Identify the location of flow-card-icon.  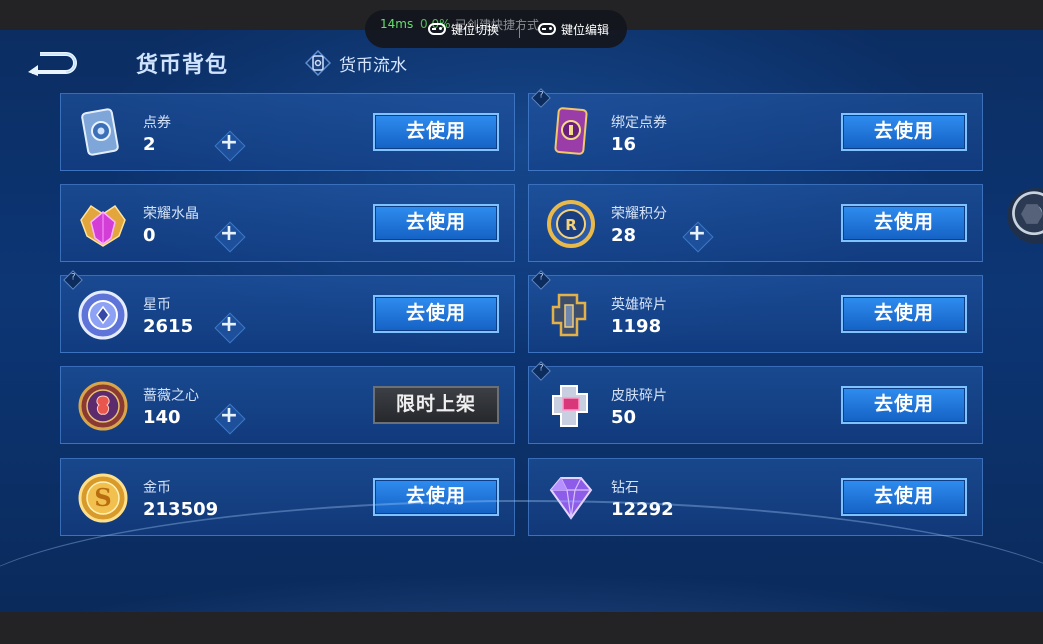
(318, 63).